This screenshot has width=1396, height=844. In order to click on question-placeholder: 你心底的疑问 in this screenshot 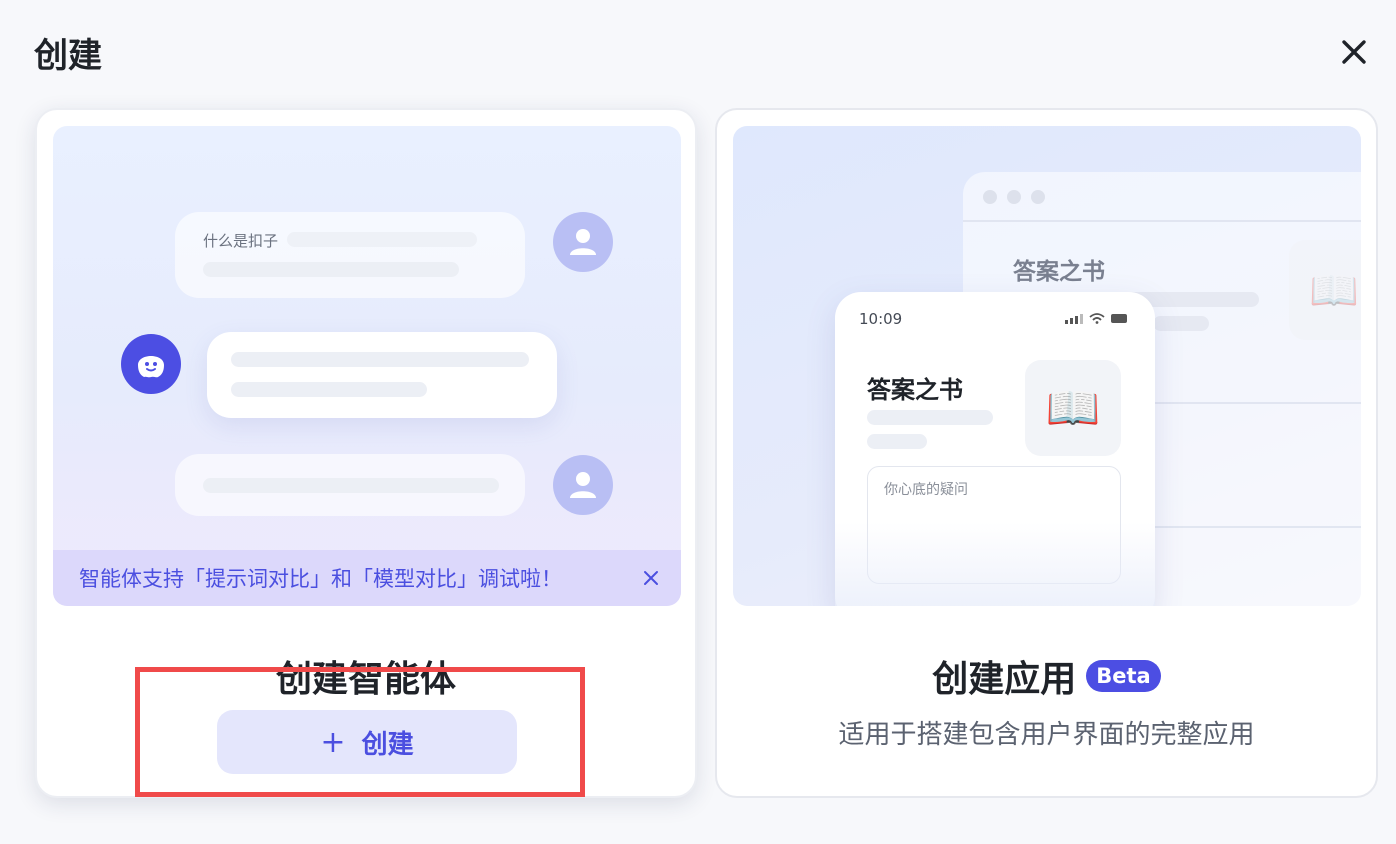, I will do `click(926, 490)`.